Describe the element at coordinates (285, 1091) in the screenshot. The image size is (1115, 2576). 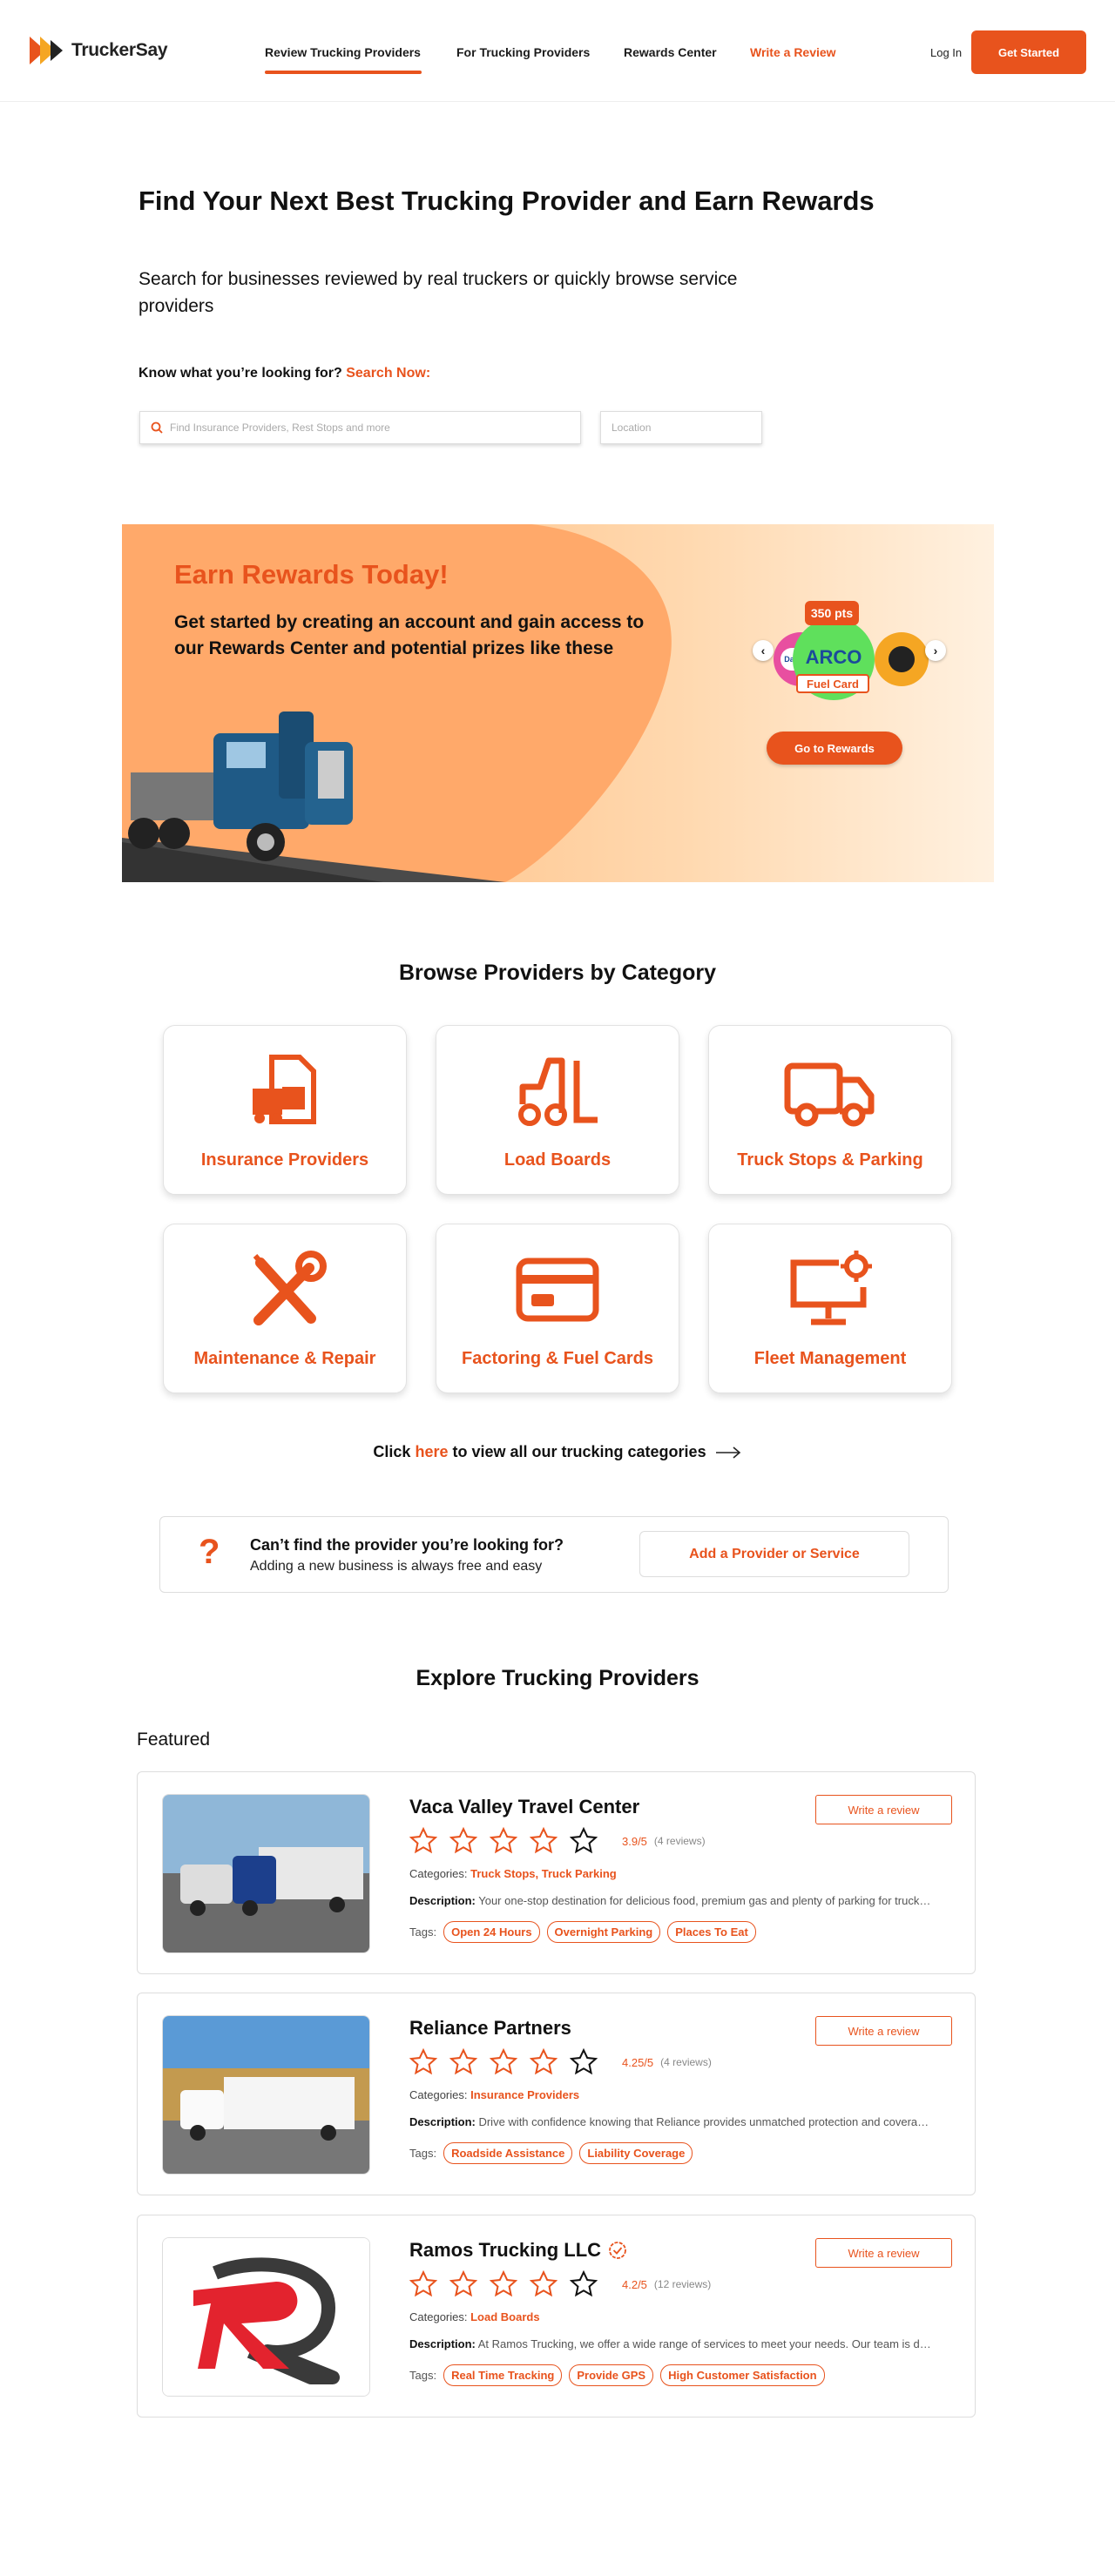
I see `insurance-icon` at that location.